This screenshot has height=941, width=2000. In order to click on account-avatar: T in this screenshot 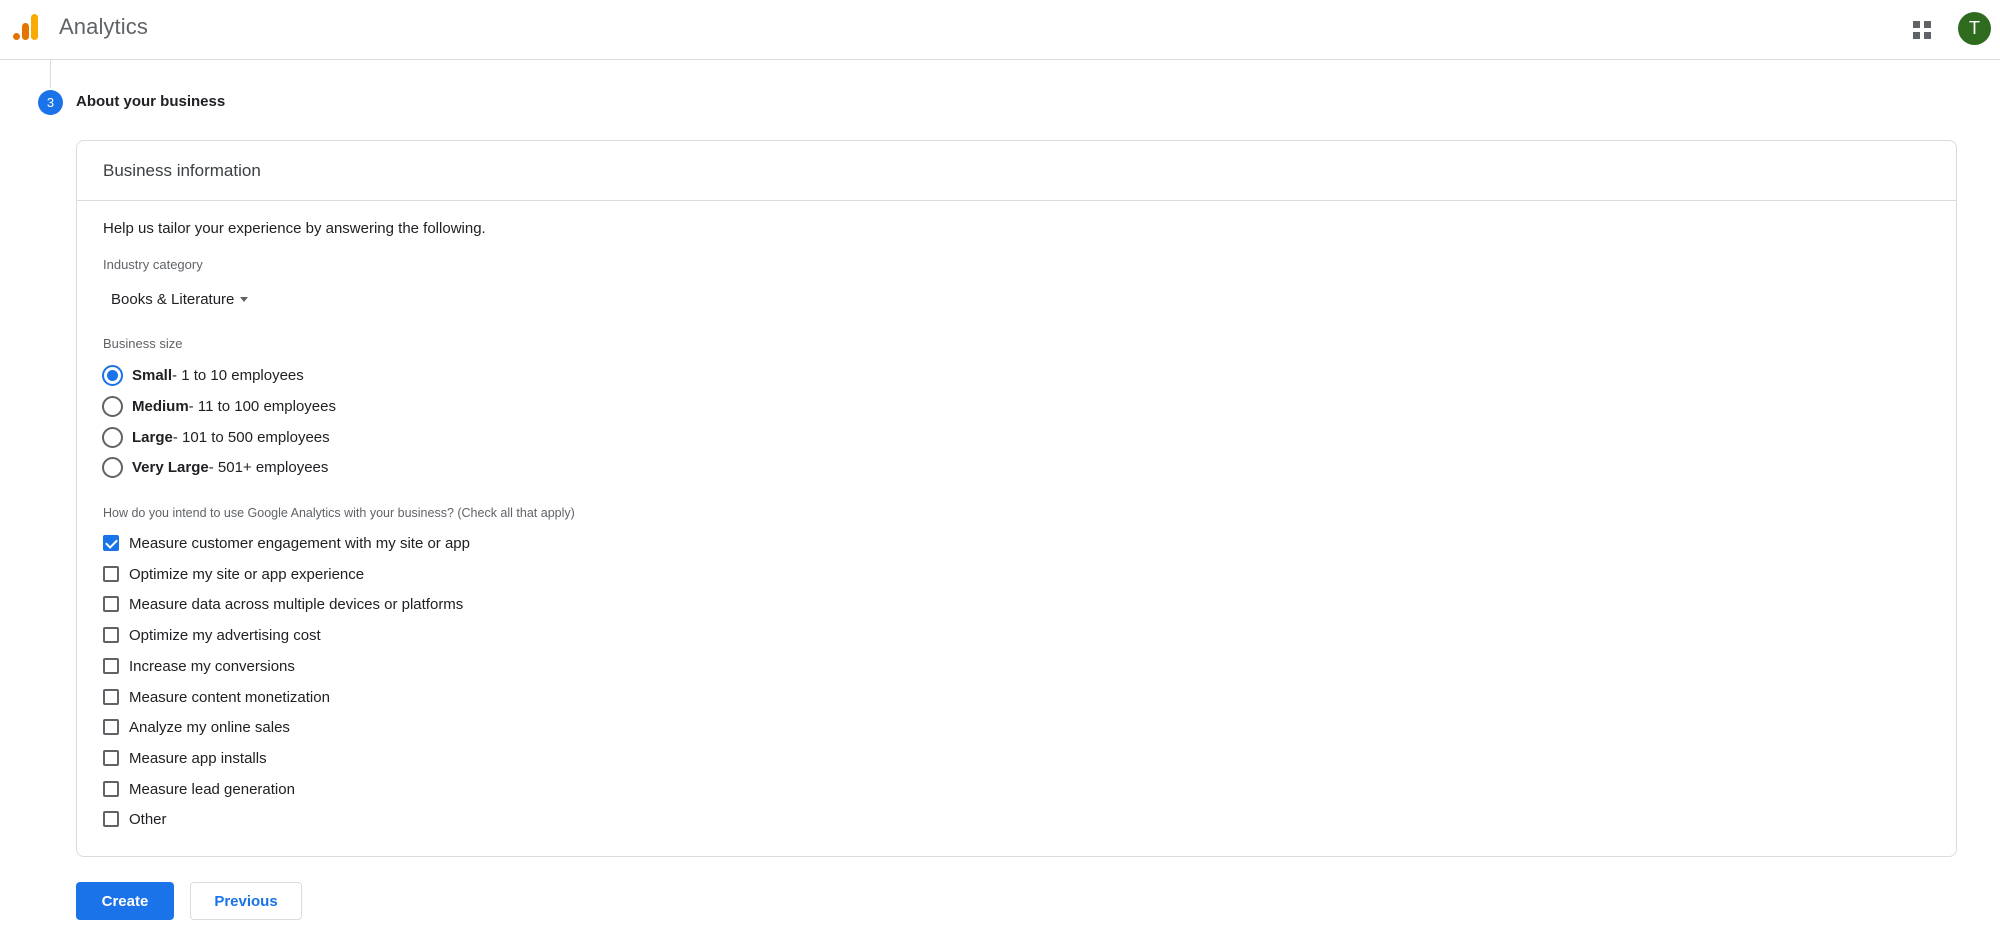, I will do `click(1974, 28)`.